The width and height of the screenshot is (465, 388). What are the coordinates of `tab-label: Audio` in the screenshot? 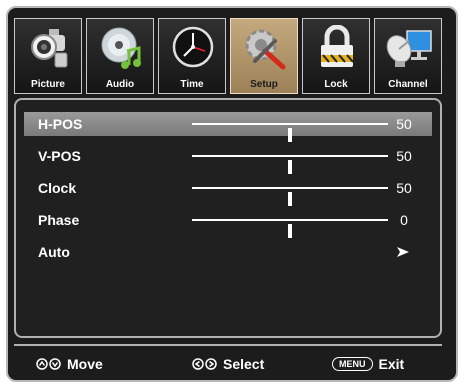 It's located at (120, 84).